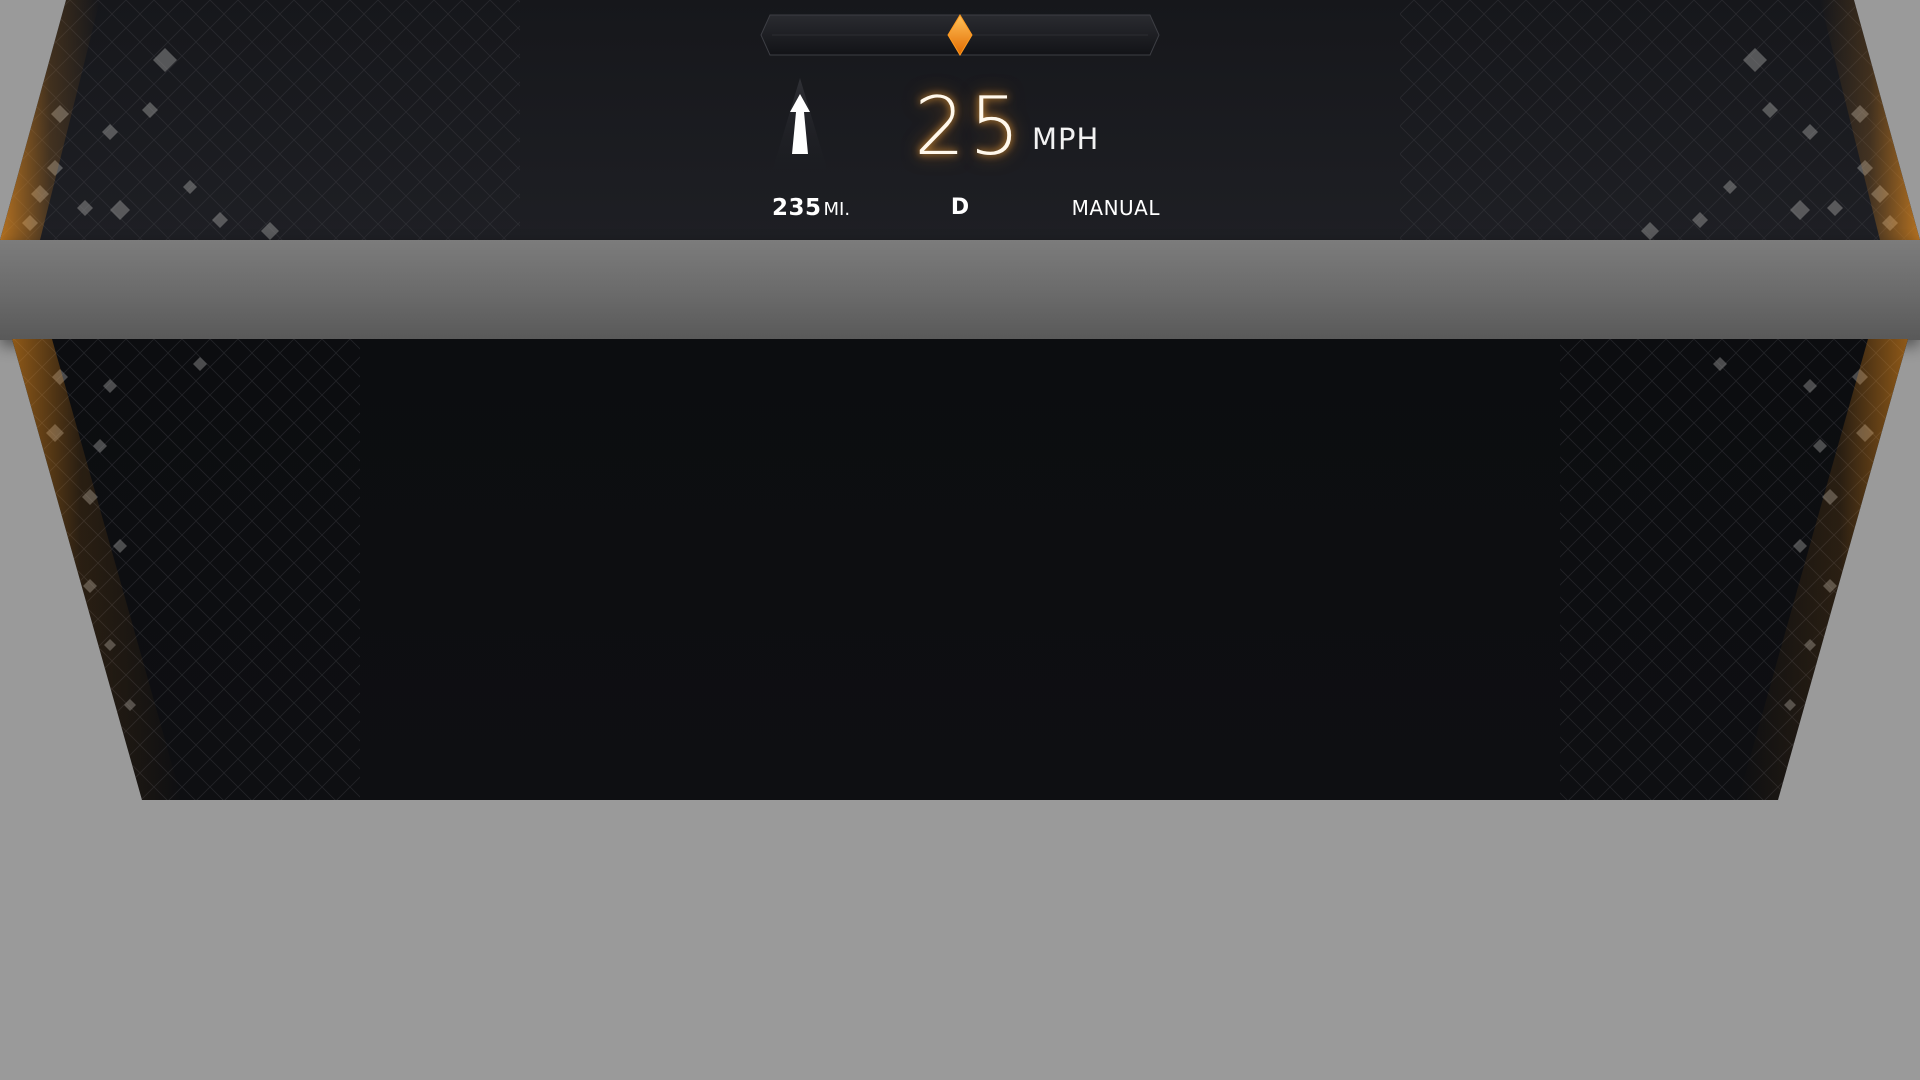 The image size is (1920, 1080). I want to click on speed-value: 25, so click(969, 126).